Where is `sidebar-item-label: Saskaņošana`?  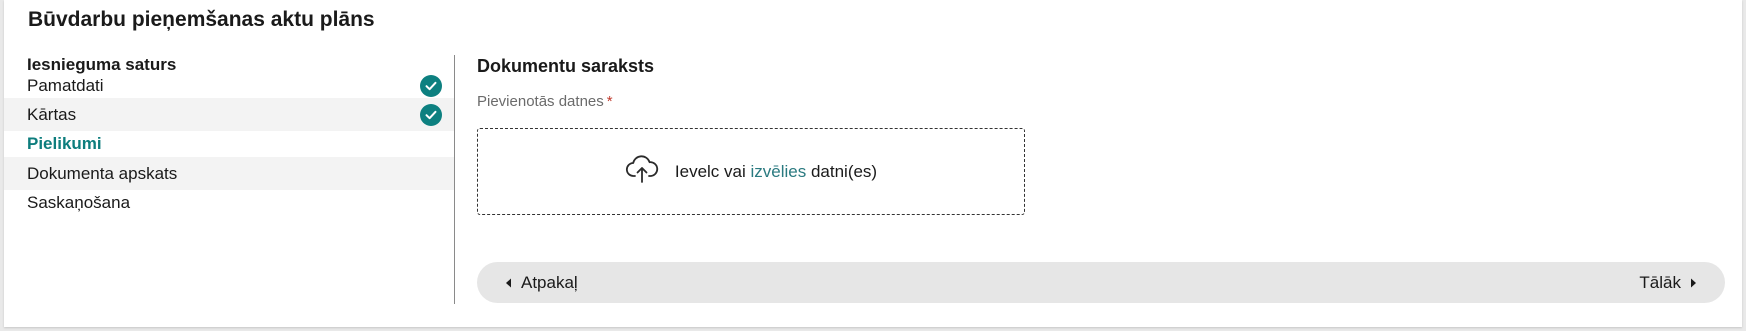 sidebar-item-label: Saskaņošana is located at coordinates (79, 202).